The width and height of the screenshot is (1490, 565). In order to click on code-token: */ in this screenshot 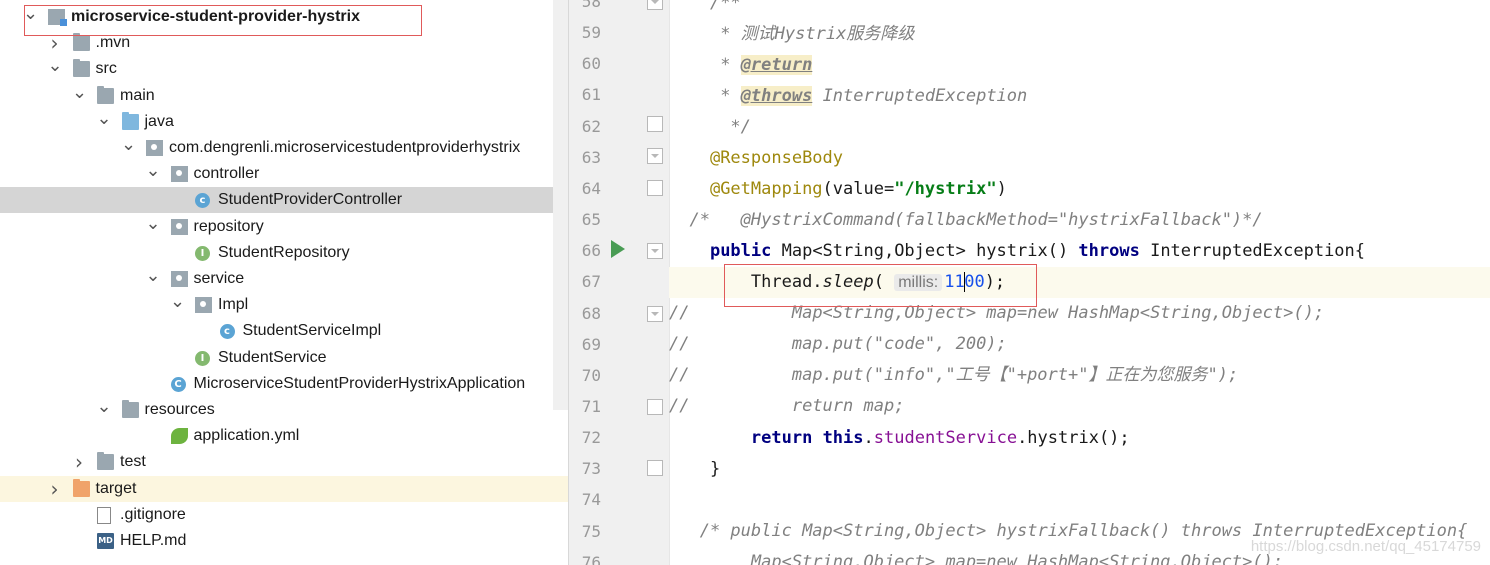, I will do `click(740, 127)`.